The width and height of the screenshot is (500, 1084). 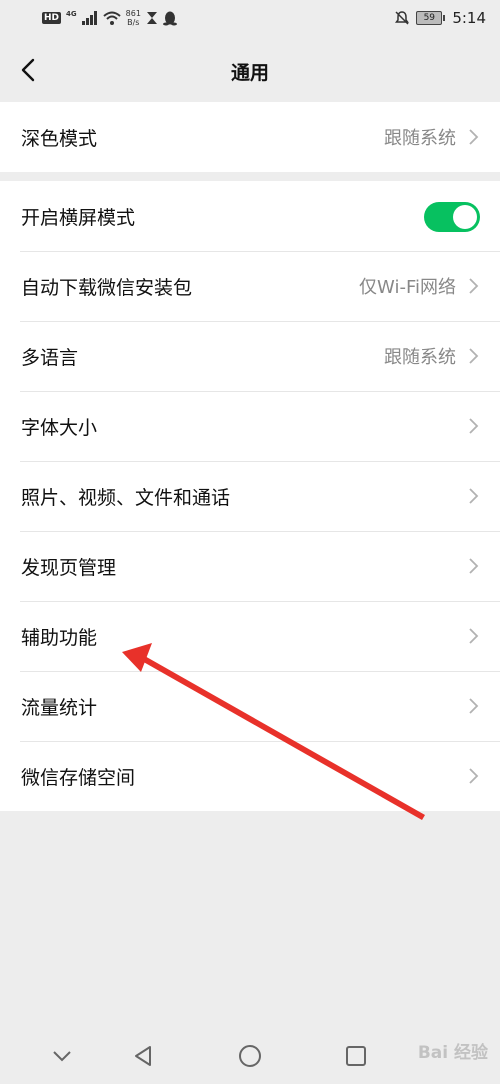 I want to click on triangle-back-icon, so click(x=143, y=1056).